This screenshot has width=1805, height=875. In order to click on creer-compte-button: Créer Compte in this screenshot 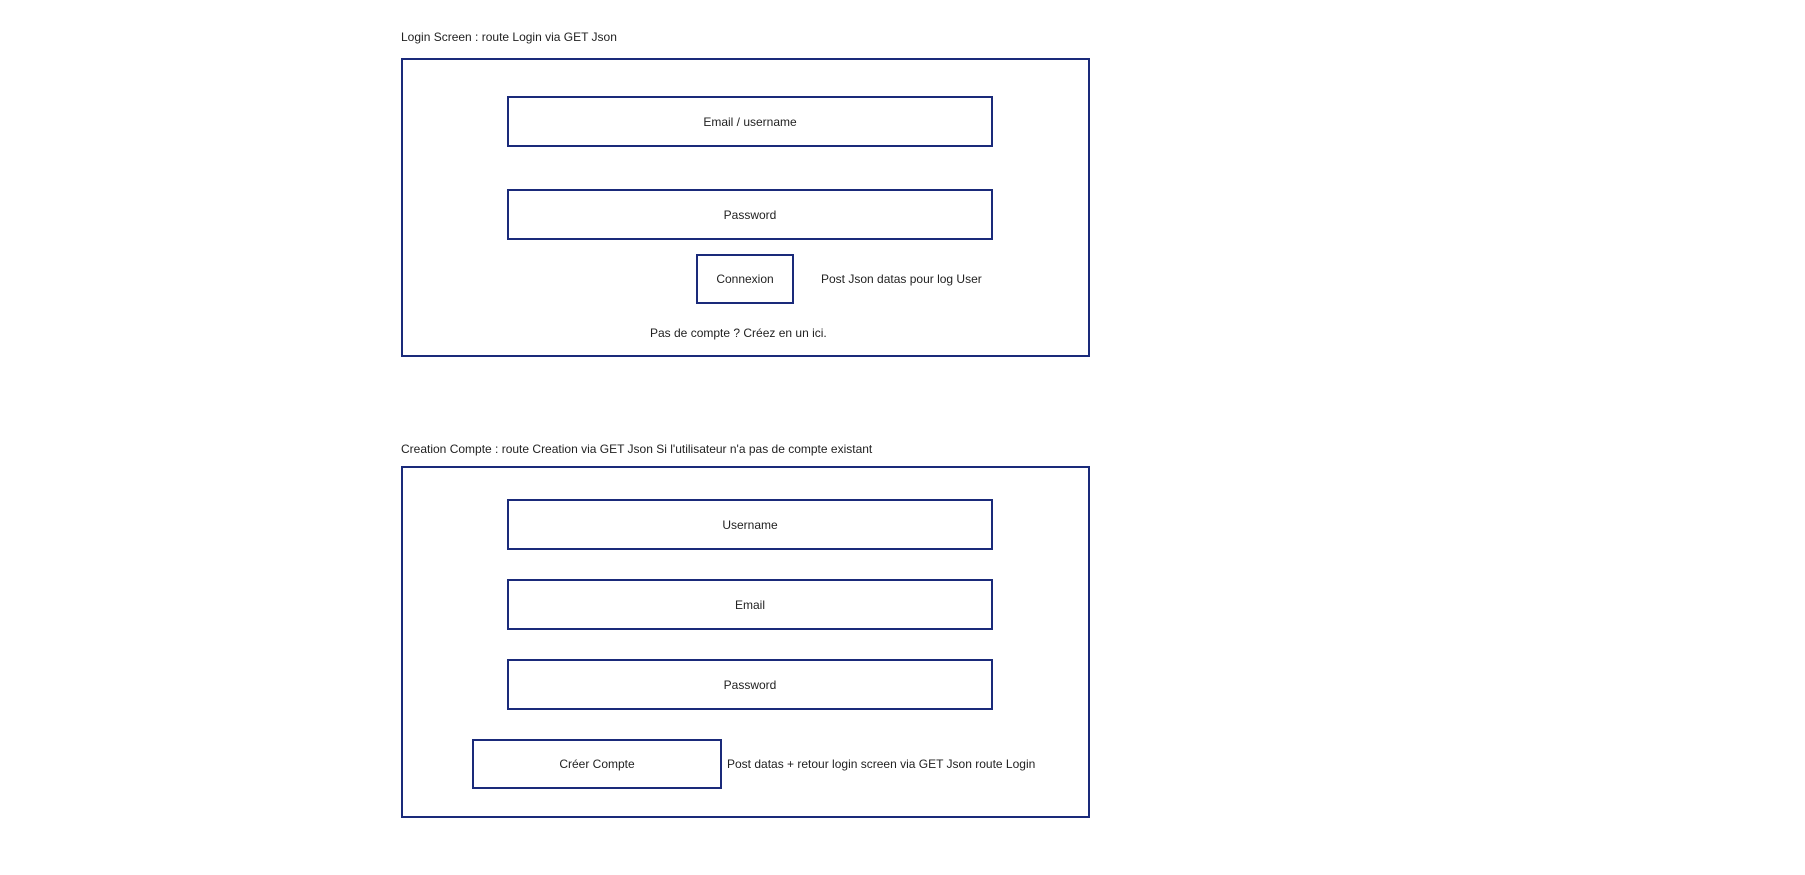, I will do `click(597, 764)`.